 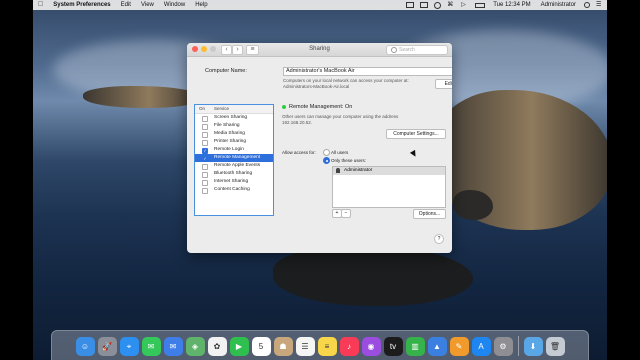 What do you see at coordinates (237, 165) in the screenshot?
I see `service-name: Remote Apple Events` at bounding box center [237, 165].